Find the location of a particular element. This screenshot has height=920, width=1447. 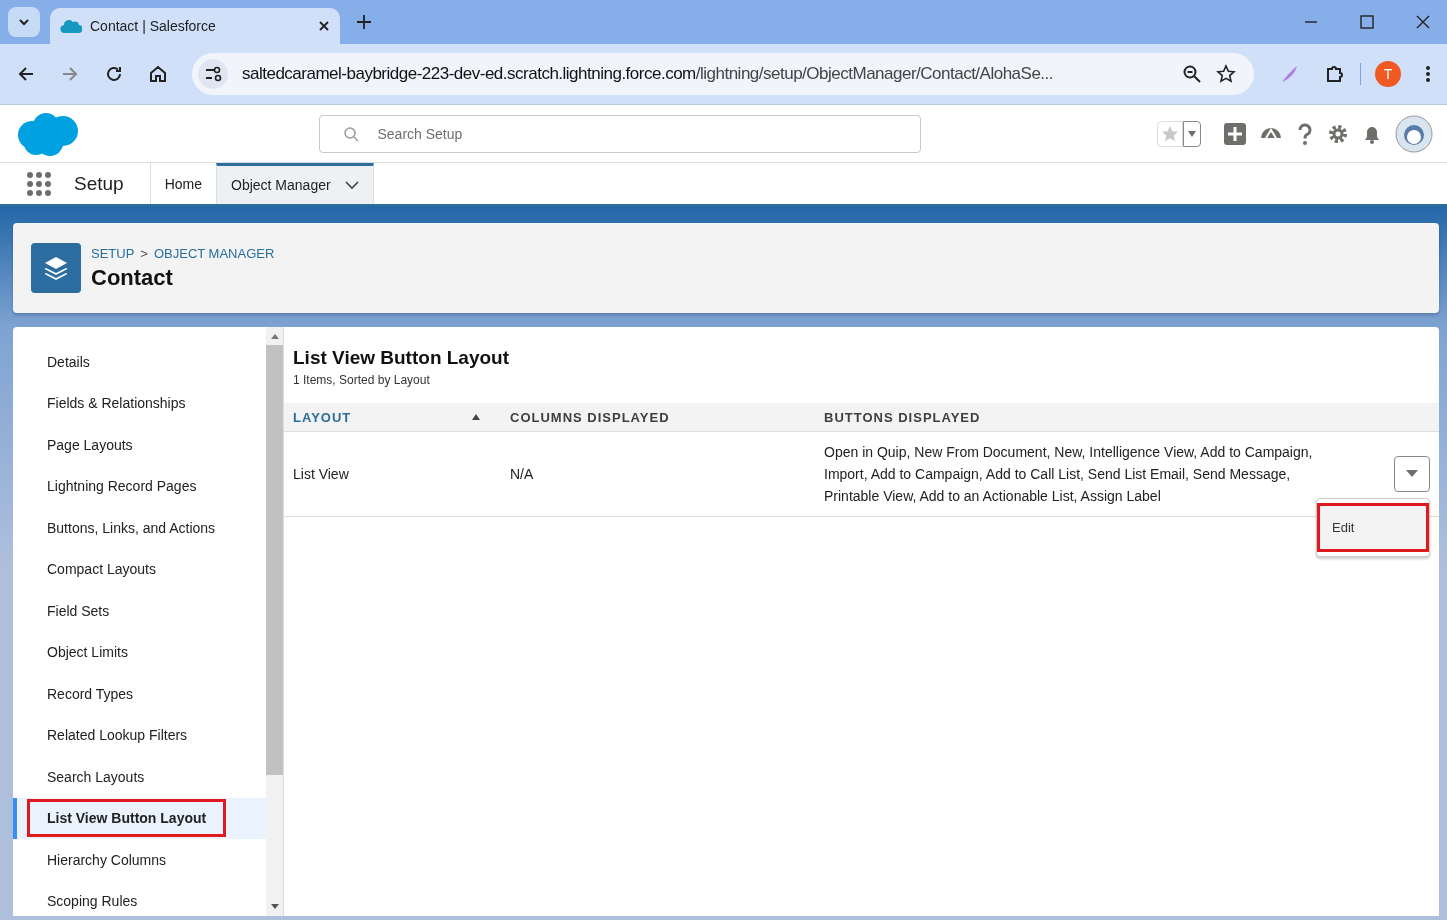

puzzle-icon is located at coordinates (1335, 74).